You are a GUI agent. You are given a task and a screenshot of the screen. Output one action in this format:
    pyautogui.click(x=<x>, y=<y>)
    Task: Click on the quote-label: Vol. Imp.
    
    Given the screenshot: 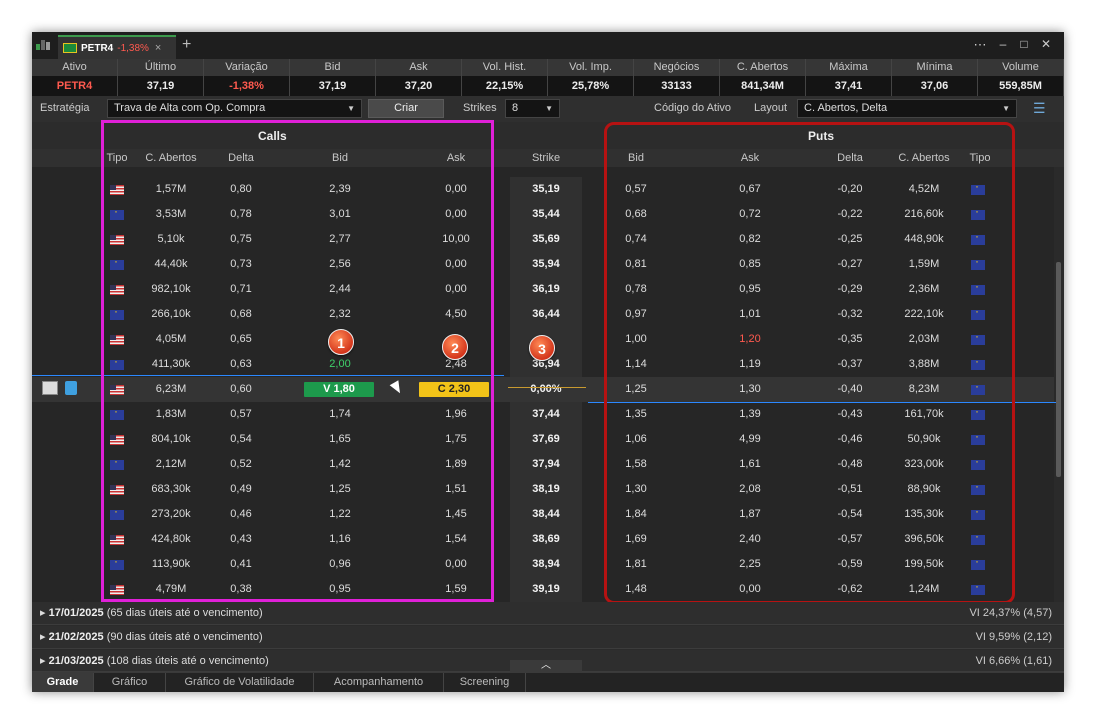 What is the action you would take?
    pyautogui.click(x=591, y=67)
    